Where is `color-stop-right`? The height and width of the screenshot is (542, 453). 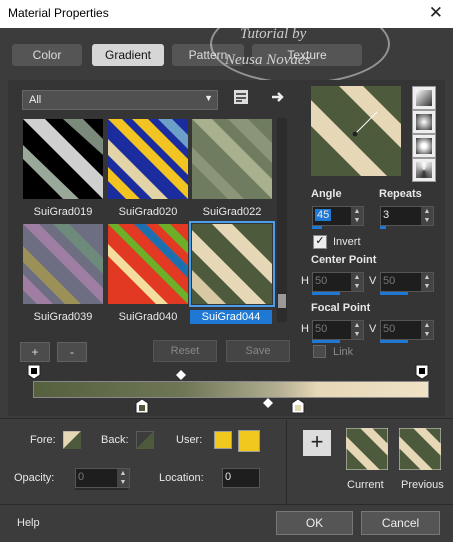 color-stop-right is located at coordinates (298, 406).